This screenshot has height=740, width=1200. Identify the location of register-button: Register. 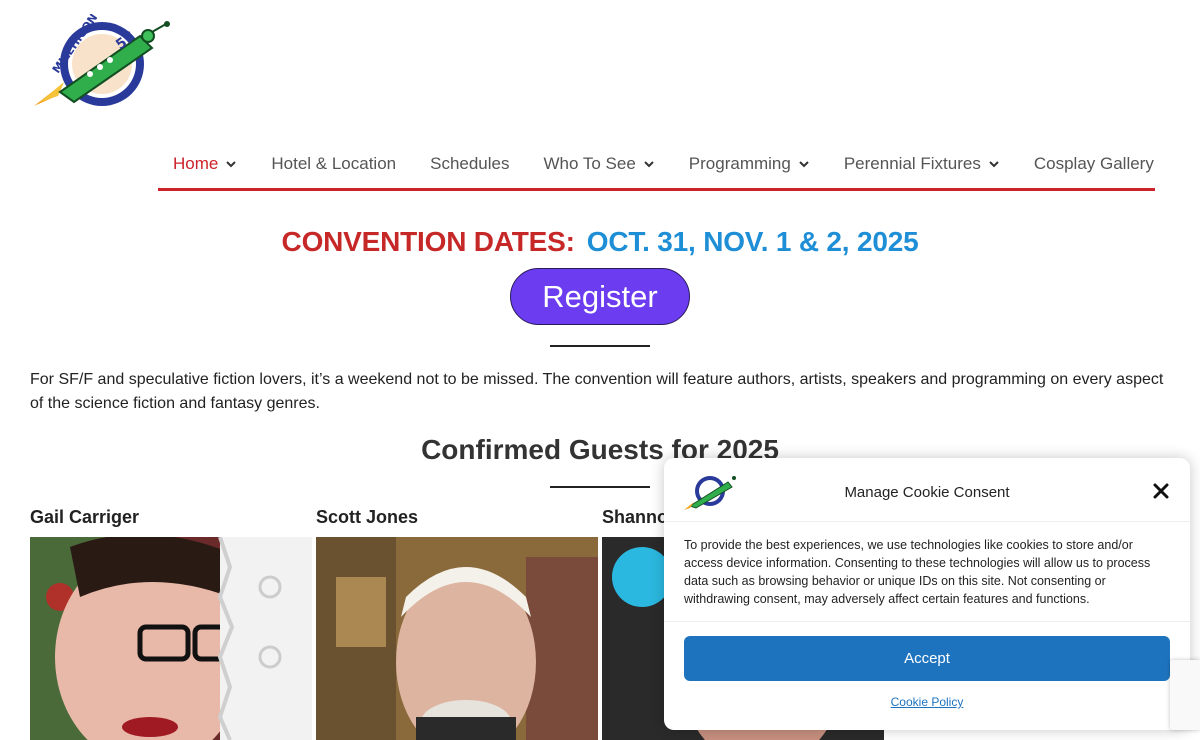
(600, 296).